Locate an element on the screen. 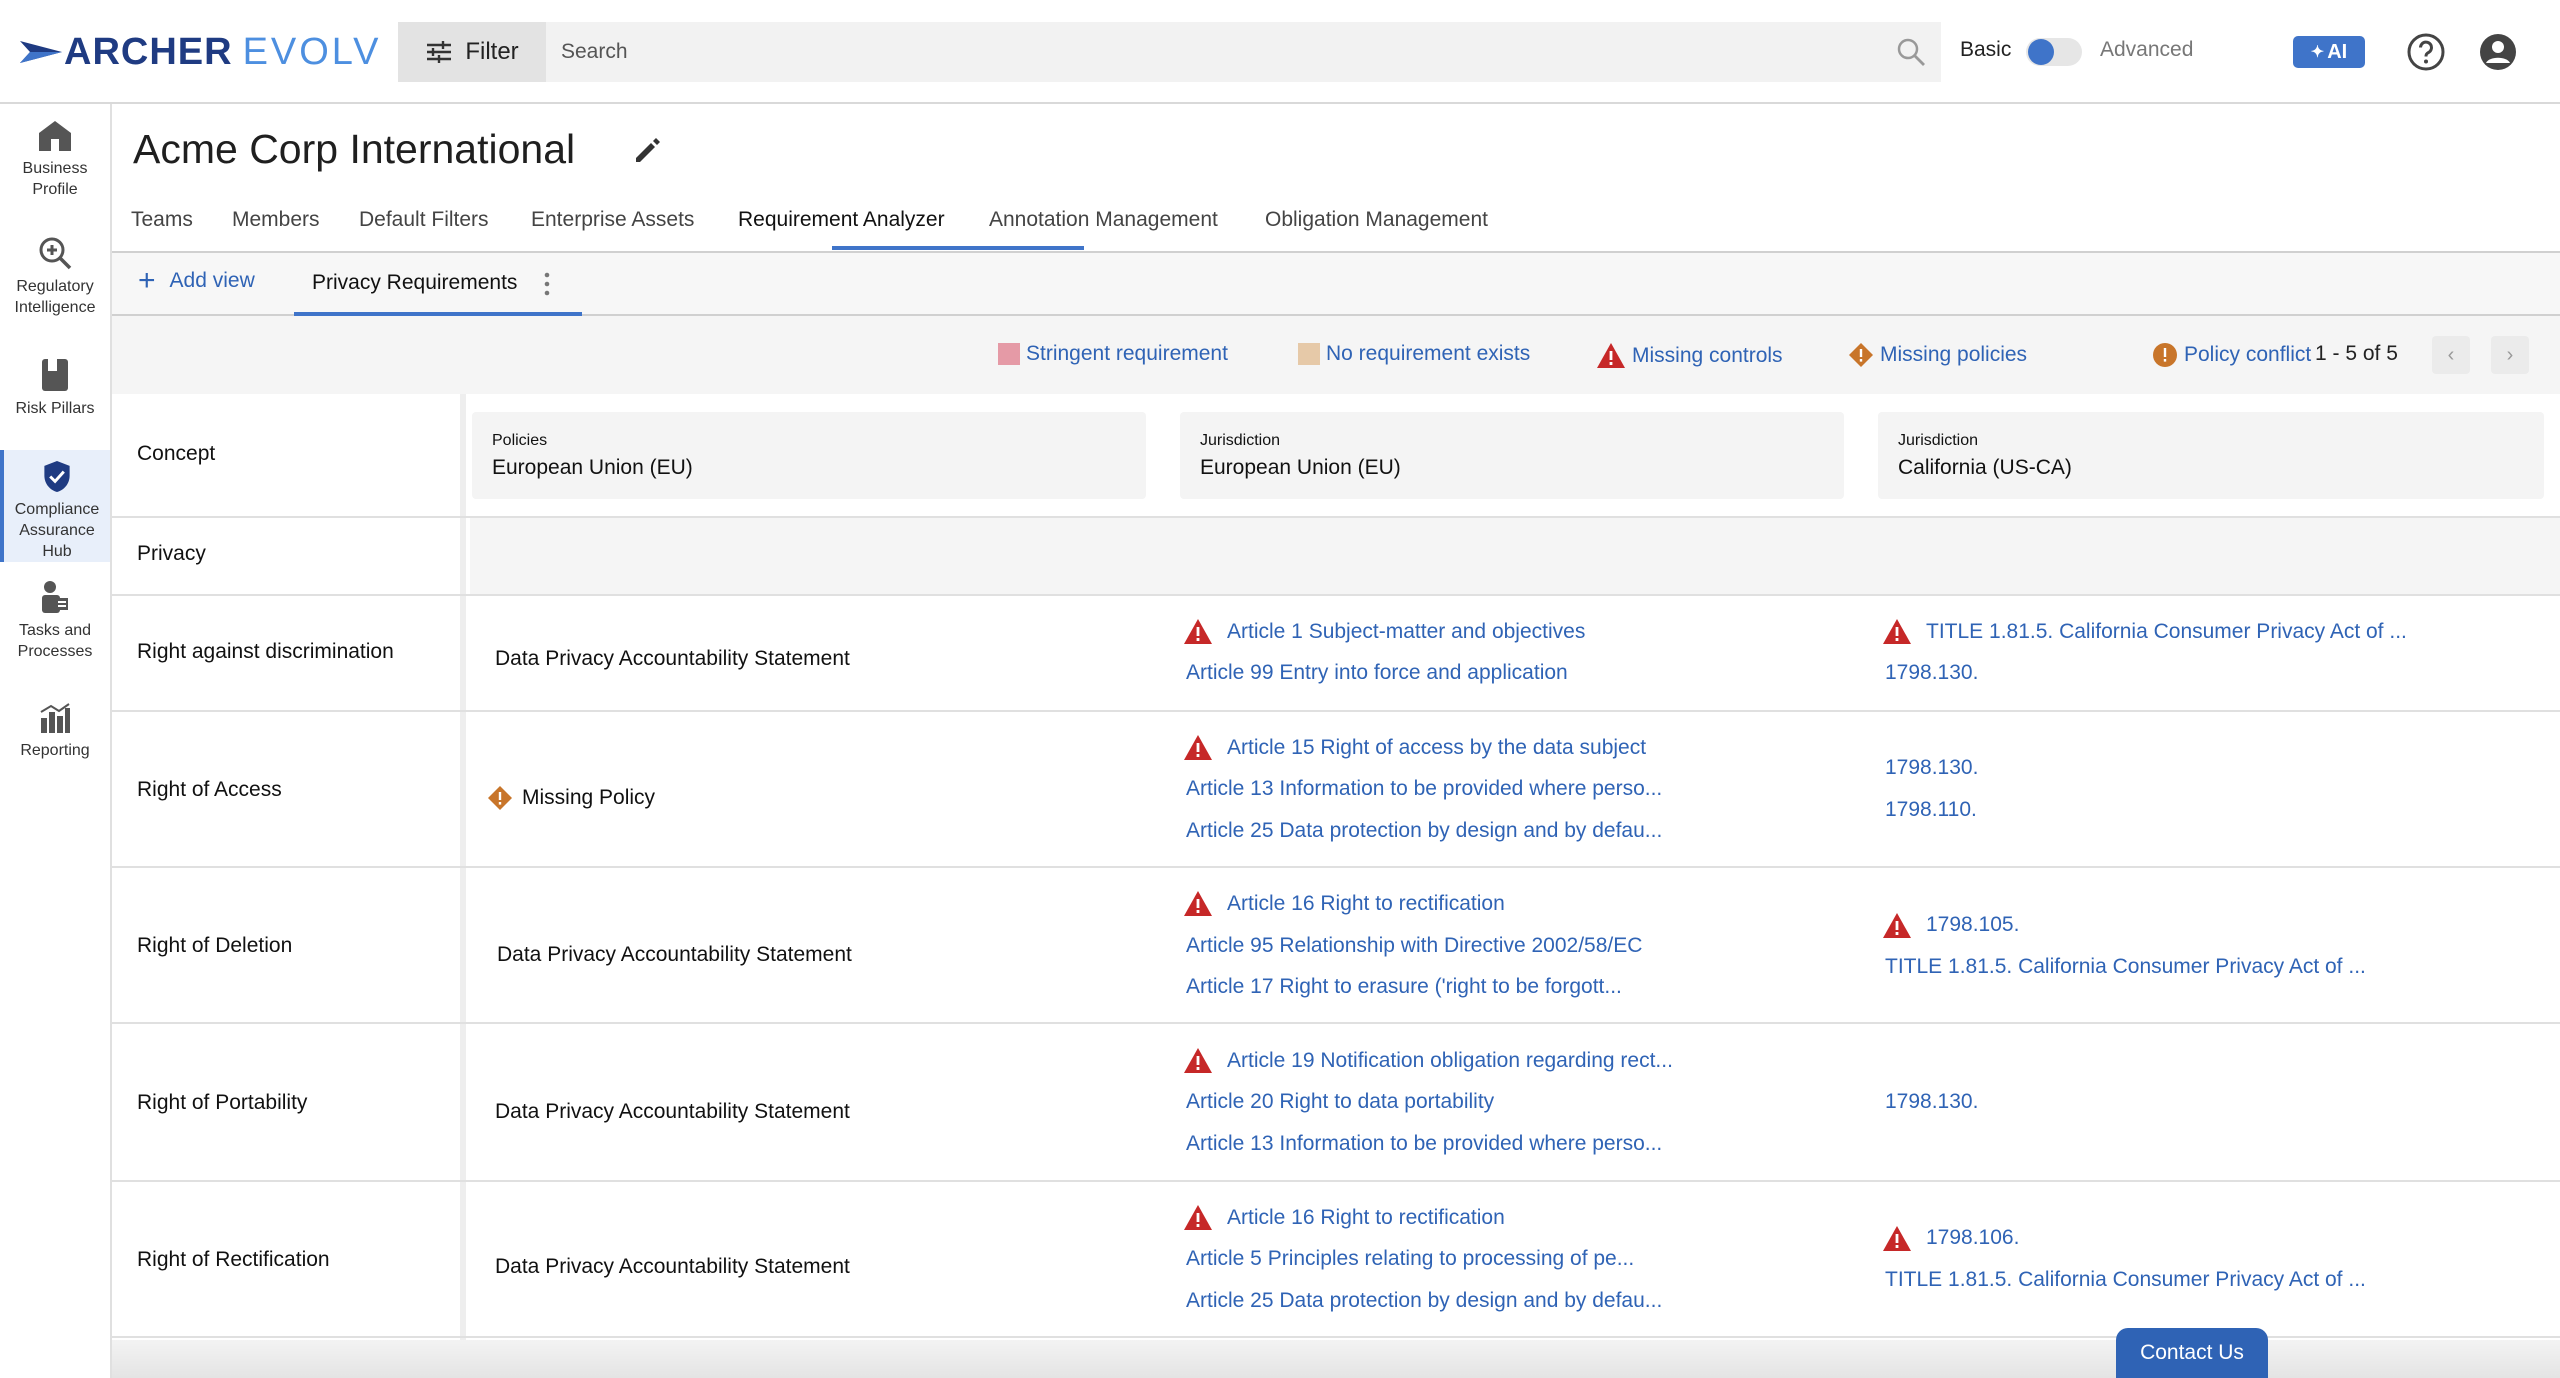 The height and width of the screenshot is (1378, 2560). legend-missing-policies-label: Missing policies is located at coordinates (1954, 354).